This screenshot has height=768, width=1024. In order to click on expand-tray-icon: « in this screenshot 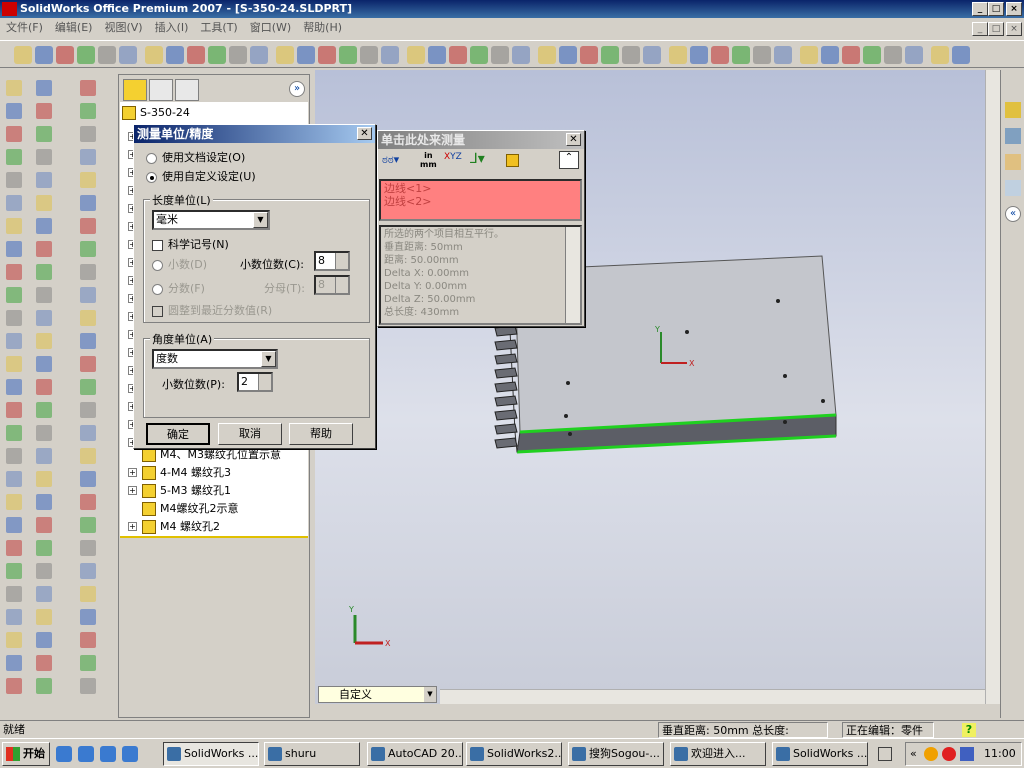, I will do `click(913, 753)`.